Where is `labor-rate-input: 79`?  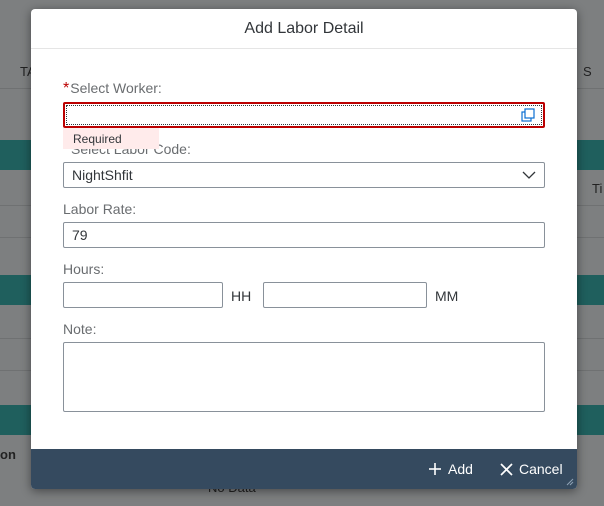
labor-rate-input: 79 is located at coordinates (304, 235).